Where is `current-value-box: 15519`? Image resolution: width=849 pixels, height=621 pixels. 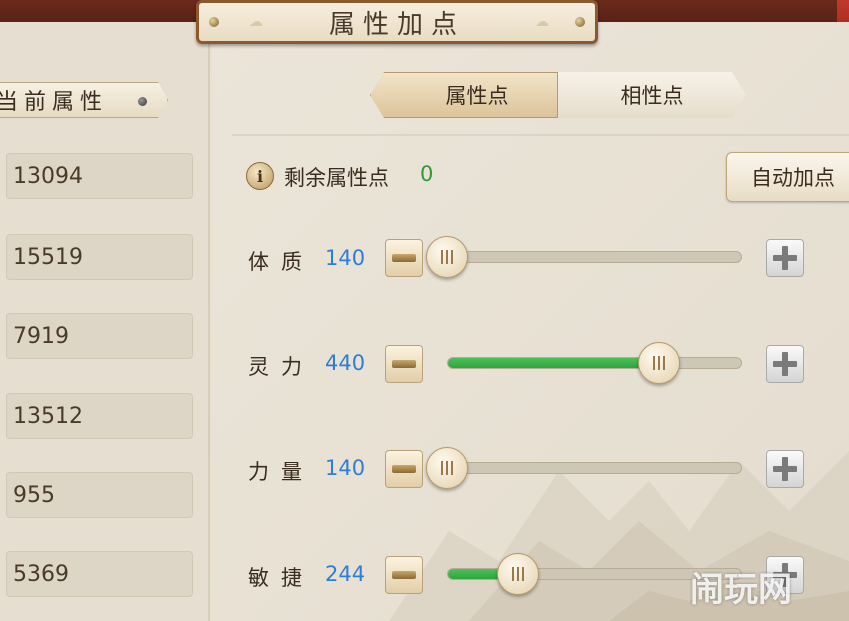 current-value-box: 15519 is located at coordinates (99, 257).